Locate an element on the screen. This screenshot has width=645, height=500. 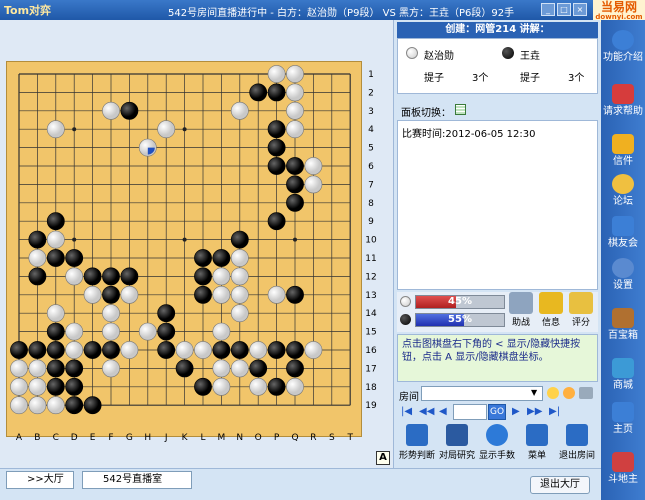
sidebar-item-settings: 设置 is located at coordinates (623, 274).